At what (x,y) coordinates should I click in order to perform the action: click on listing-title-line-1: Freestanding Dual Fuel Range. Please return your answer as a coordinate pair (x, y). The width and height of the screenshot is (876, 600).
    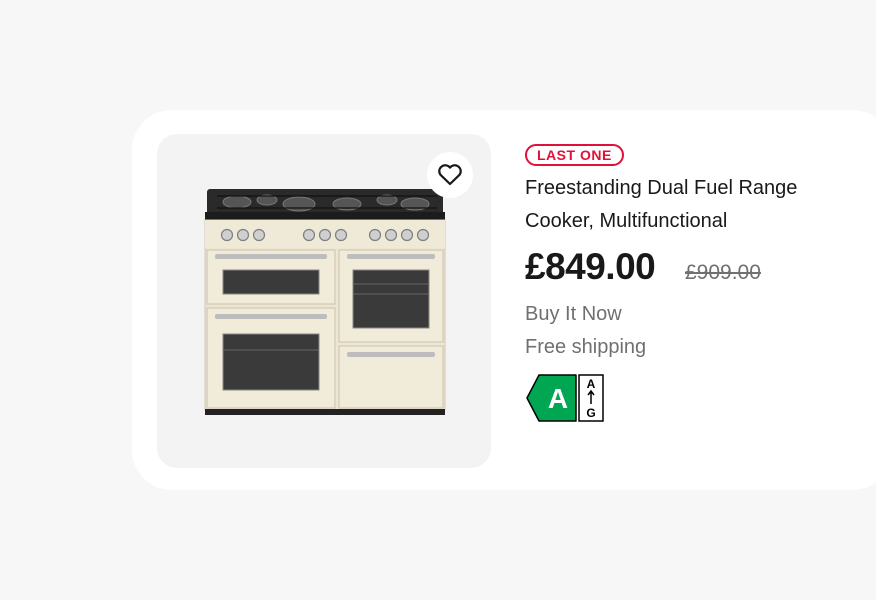
    Looking at the image, I should click on (690, 188).